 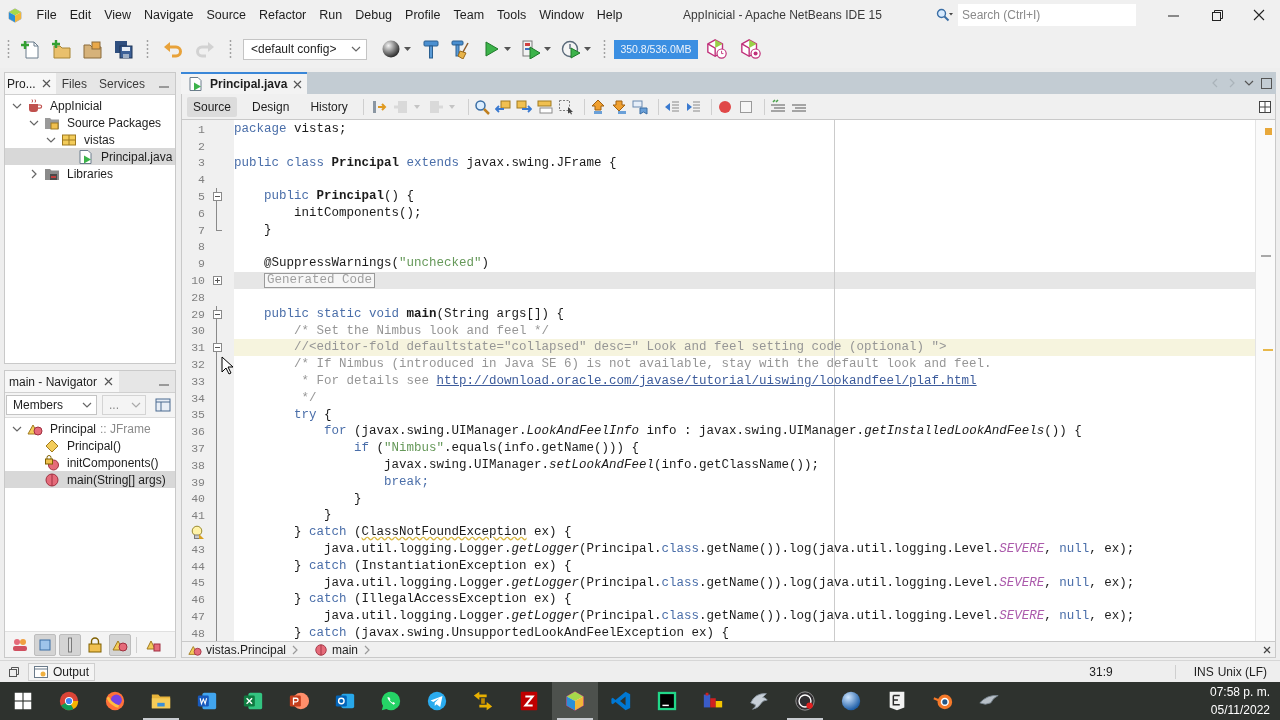 What do you see at coordinates (90, 462) in the screenshot?
I see `tree-item: initComponents()` at bounding box center [90, 462].